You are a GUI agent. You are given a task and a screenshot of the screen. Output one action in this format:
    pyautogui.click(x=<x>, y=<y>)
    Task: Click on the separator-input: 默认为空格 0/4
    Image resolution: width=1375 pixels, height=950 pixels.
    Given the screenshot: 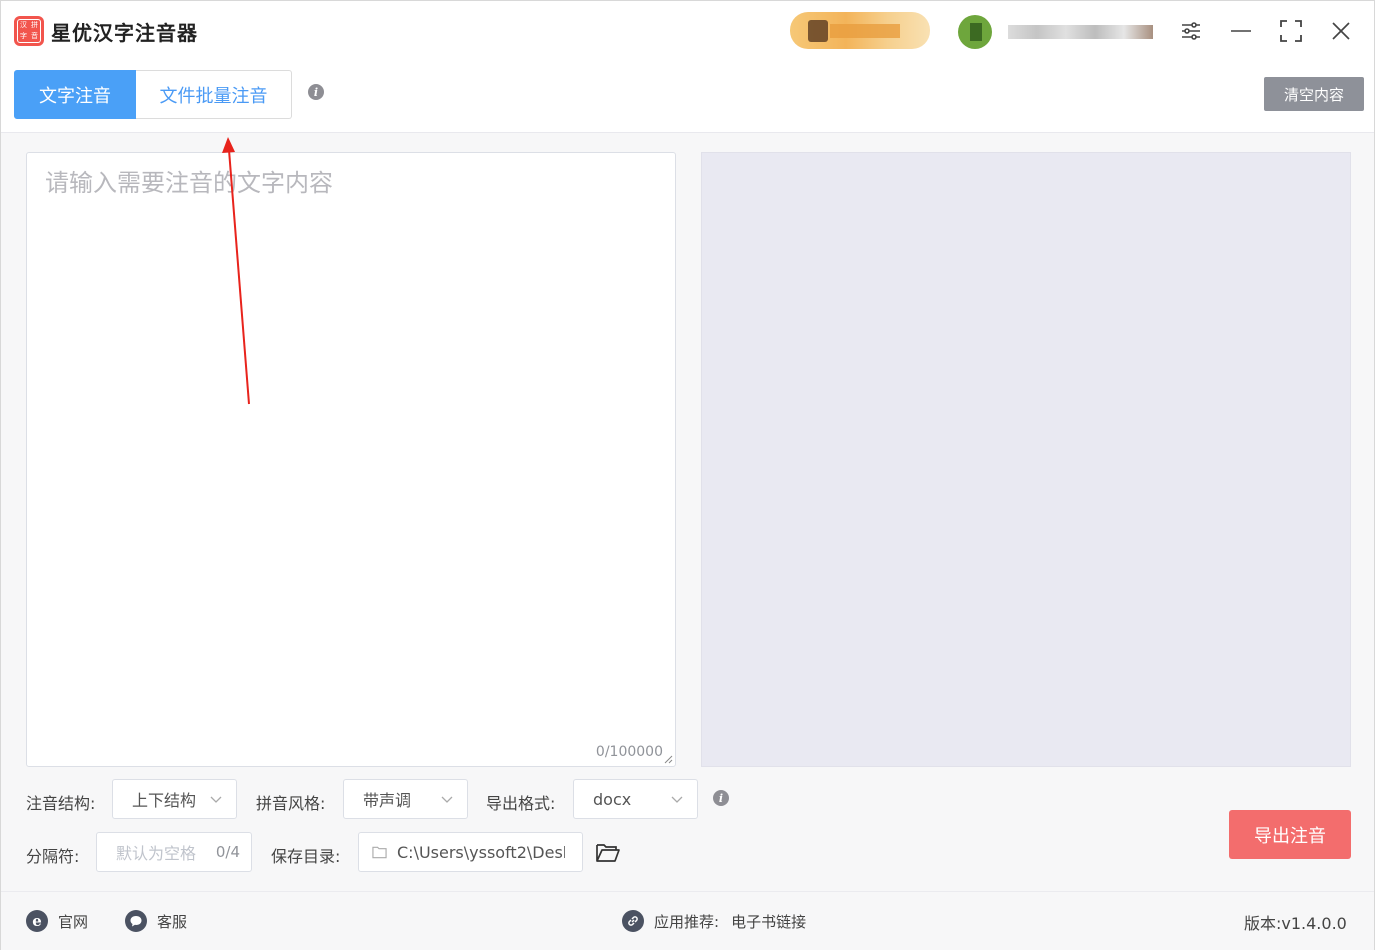 What is the action you would take?
    pyautogui.click(x=174, y=852)
    